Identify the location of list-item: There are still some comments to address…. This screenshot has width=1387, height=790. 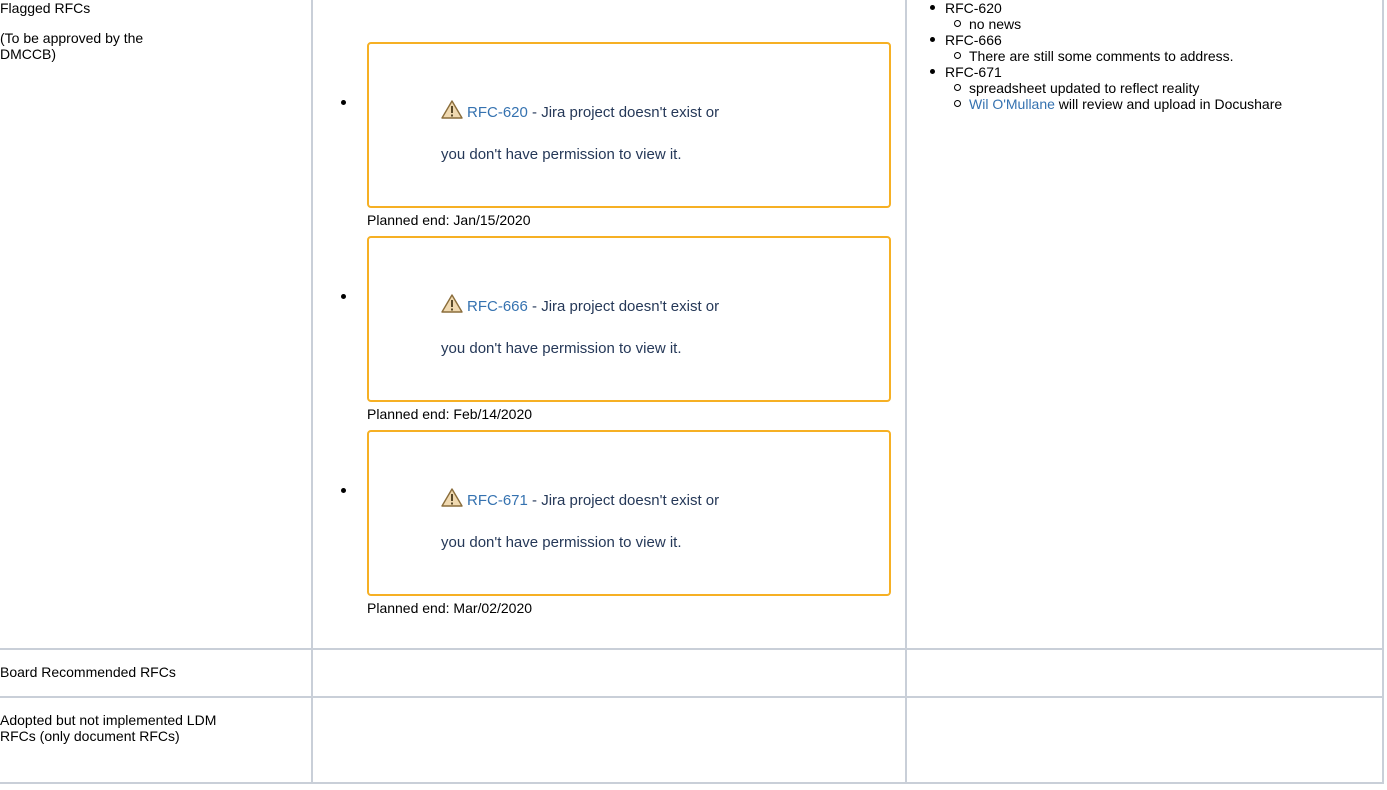
(1106, 56).